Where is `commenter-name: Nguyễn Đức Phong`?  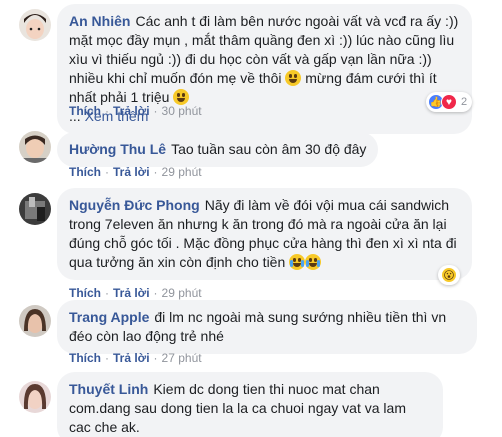
commenter-name: Nguyễn Đức Phong is located at coordinates (134, 205).